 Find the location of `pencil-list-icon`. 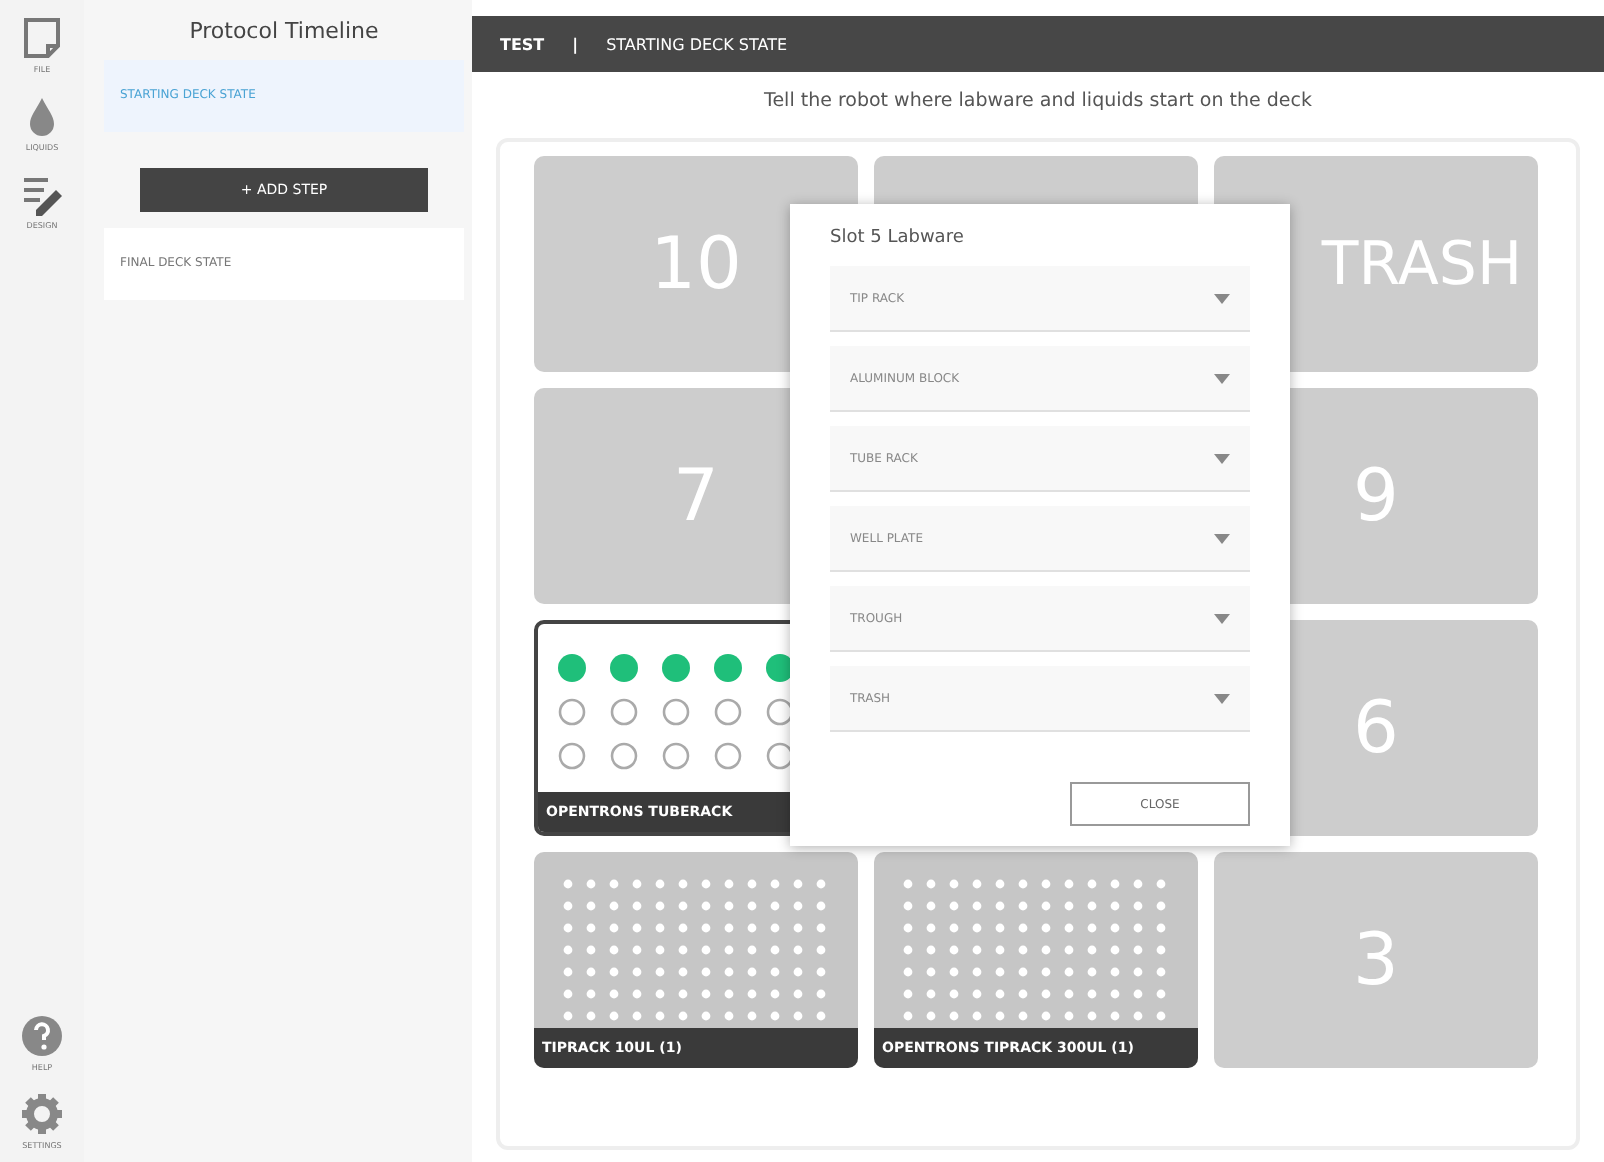

pencil-list-icon is located at coordinates (42, 194).